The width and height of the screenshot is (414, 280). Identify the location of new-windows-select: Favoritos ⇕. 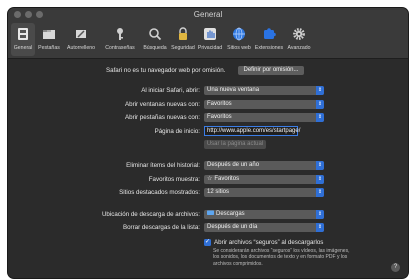
(264, 104).